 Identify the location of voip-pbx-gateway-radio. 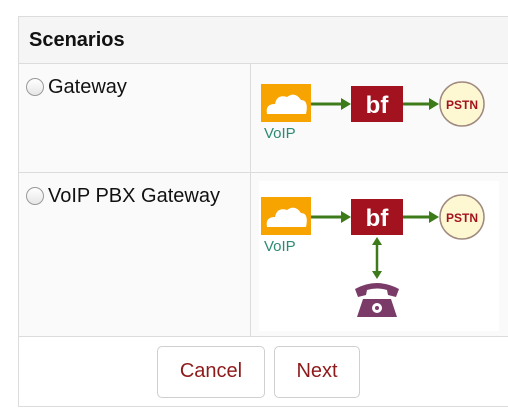
(35, 196).